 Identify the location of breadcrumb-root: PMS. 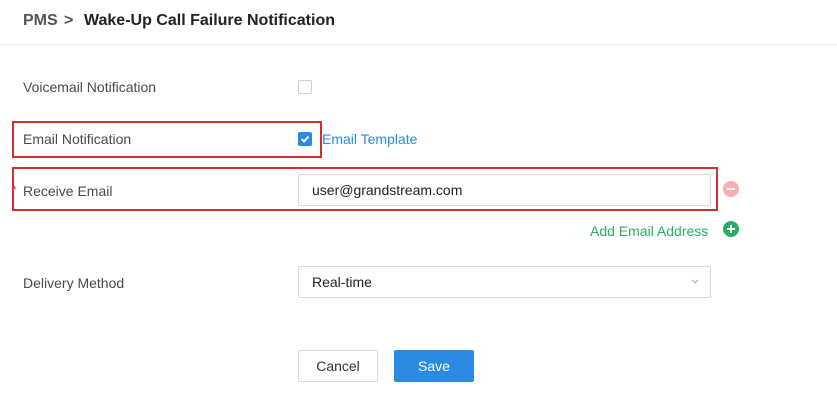
(40, 21).